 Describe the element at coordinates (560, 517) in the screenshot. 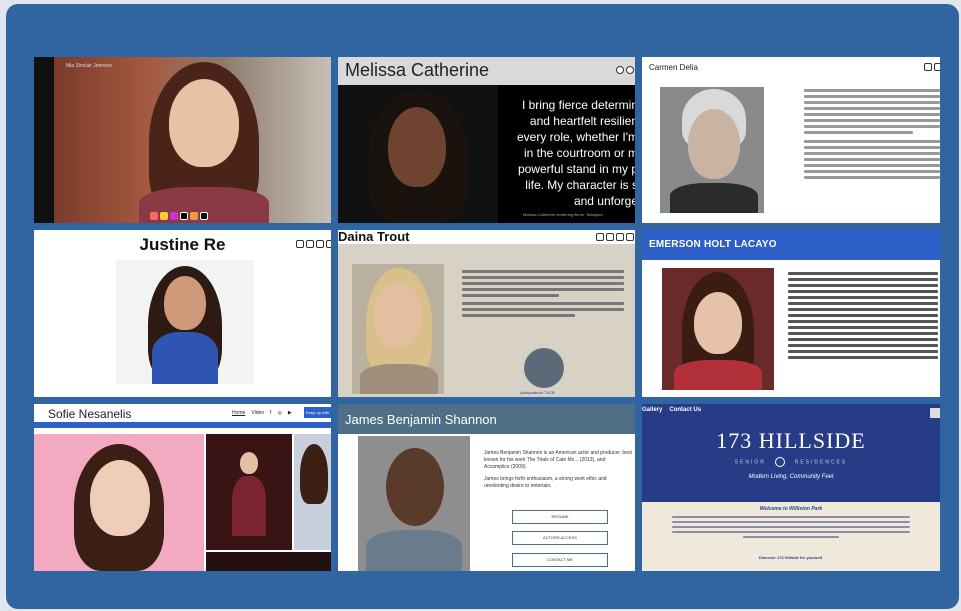

I see `resume-button: RESUME` at that location.